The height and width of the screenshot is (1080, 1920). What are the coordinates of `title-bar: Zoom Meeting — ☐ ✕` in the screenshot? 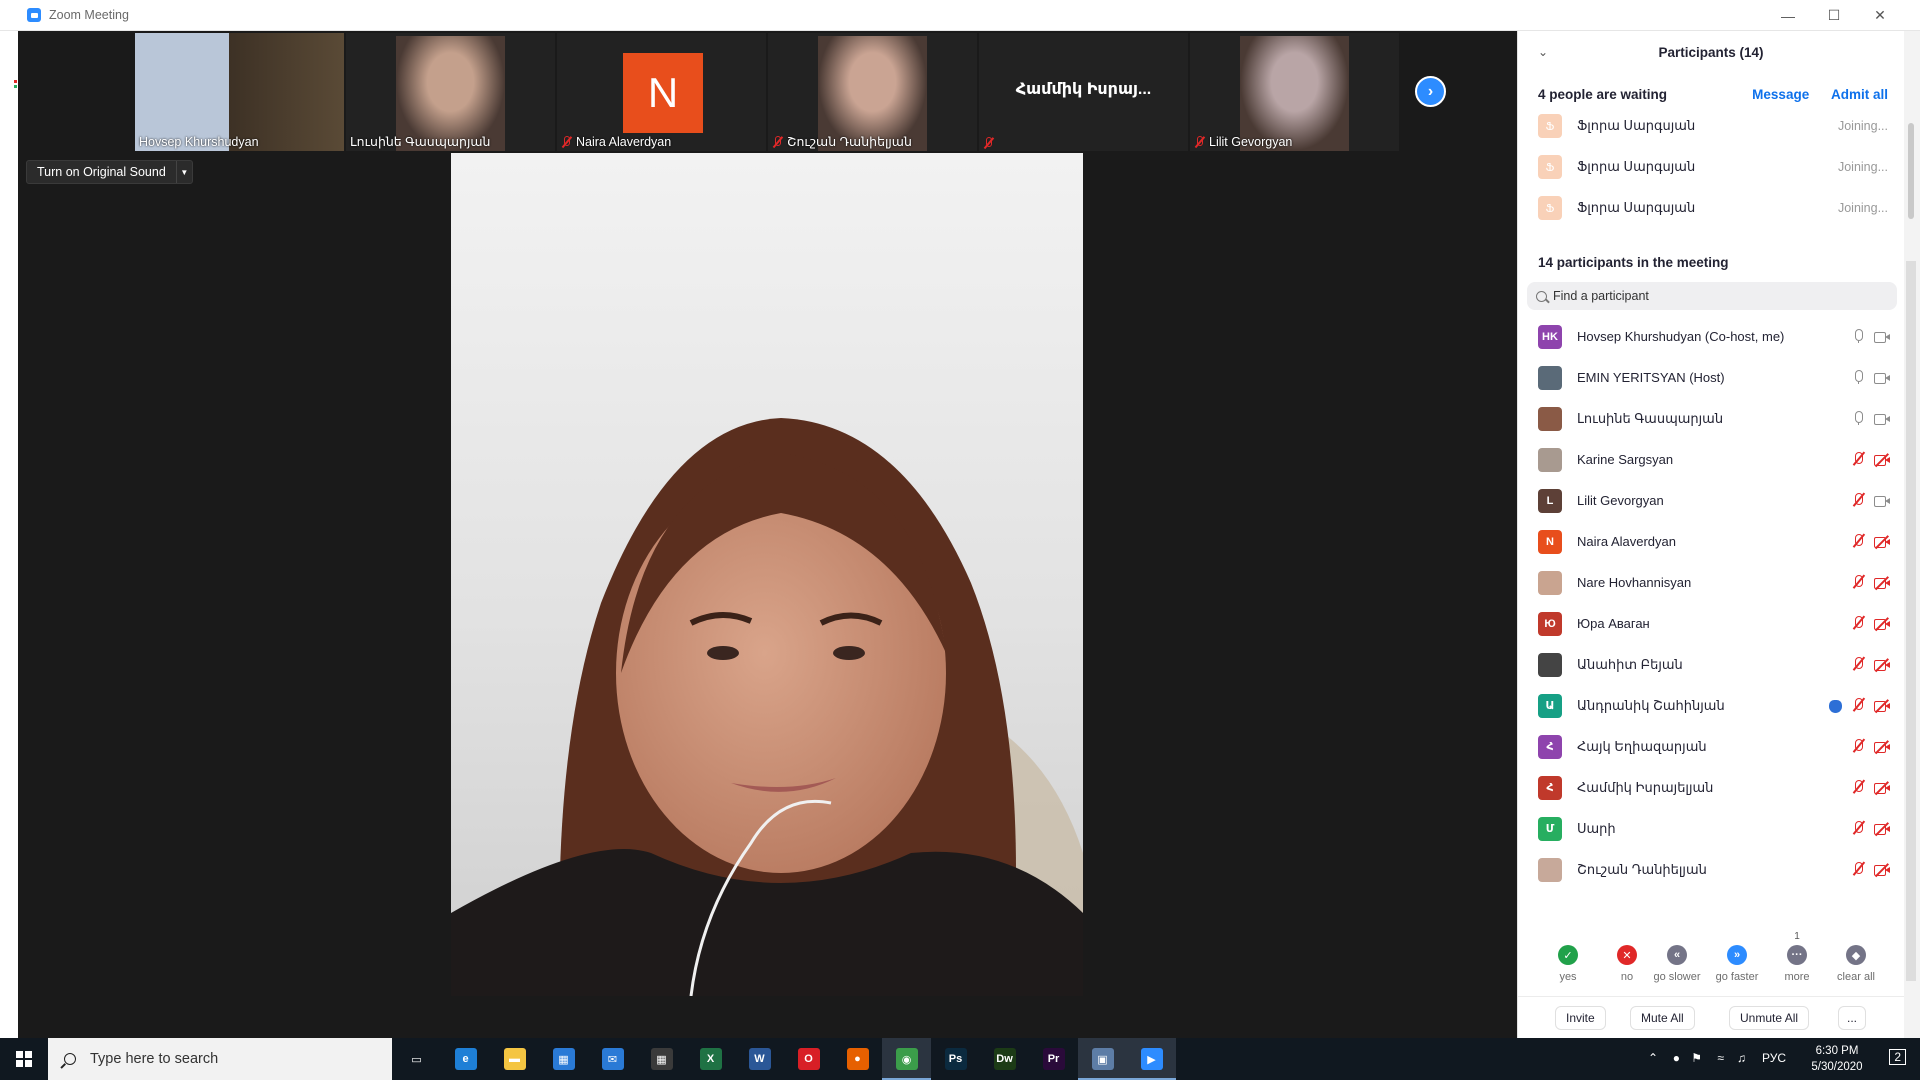 It's located at (960, 15).